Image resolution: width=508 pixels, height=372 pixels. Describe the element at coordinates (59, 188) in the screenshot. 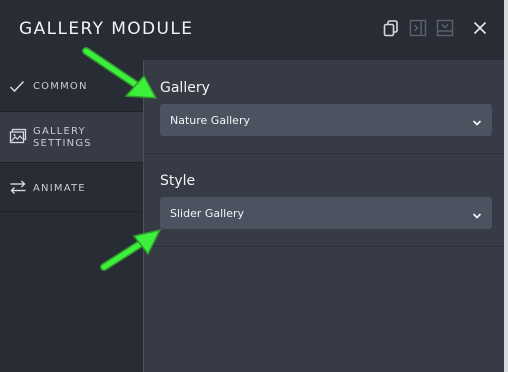

I see `sidebar-item-label: ANIMATE` at that location.